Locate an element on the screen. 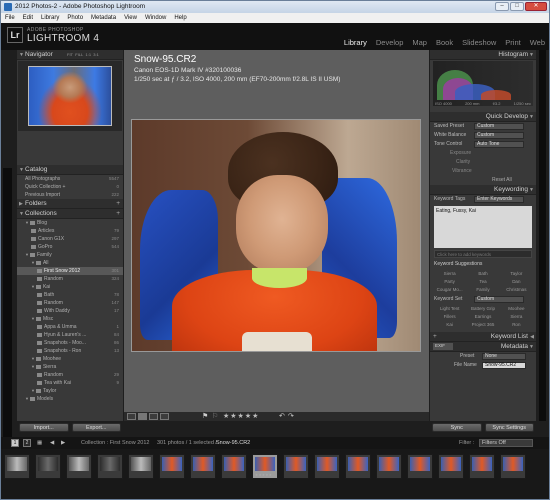  collection-item: Snapshots - Moo... 86 is located at coordinates (70, 343).